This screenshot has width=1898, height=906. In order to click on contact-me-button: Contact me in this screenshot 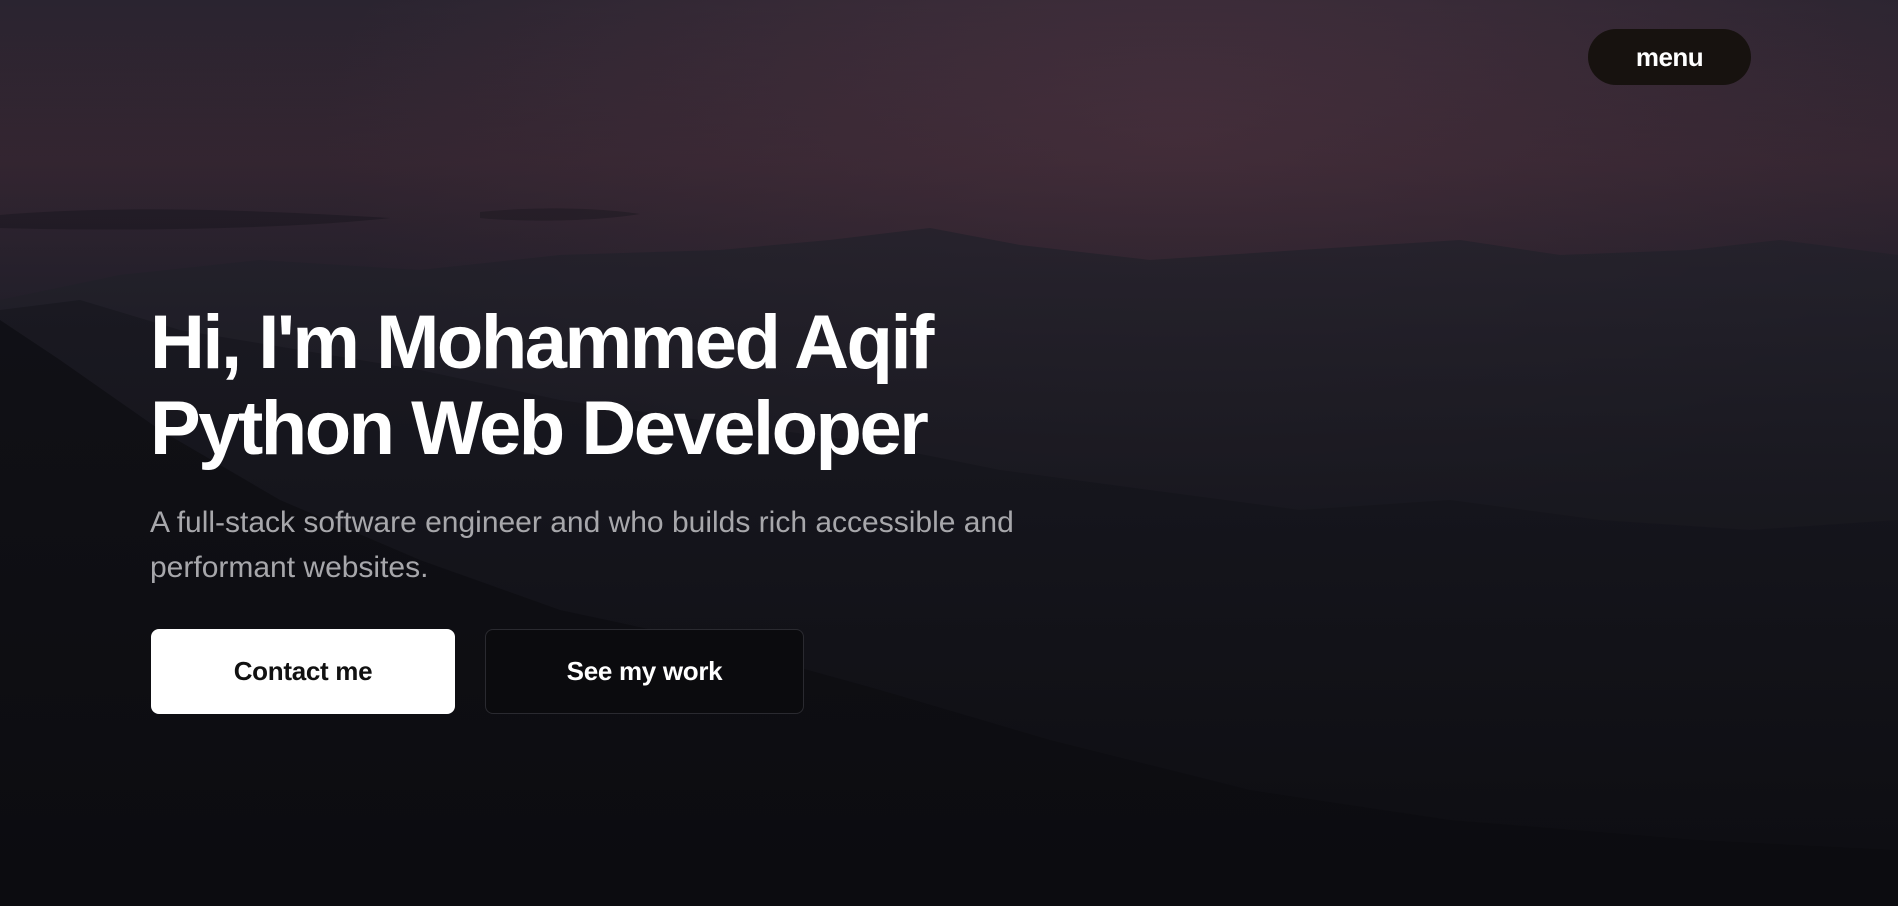, I will do `click(303, 671)`.